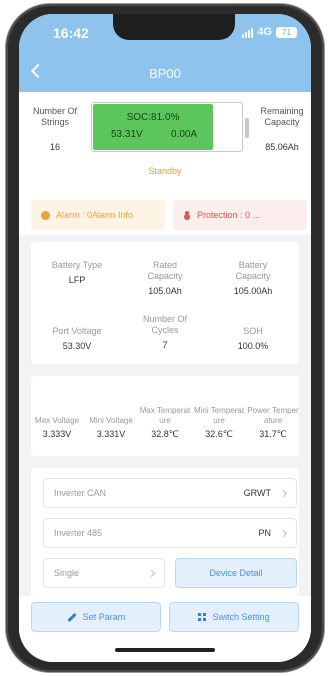 This screenshot has width=330, height=676. I want to click on cycles-cell: Number Of Cycles 7, so click(165, 332).